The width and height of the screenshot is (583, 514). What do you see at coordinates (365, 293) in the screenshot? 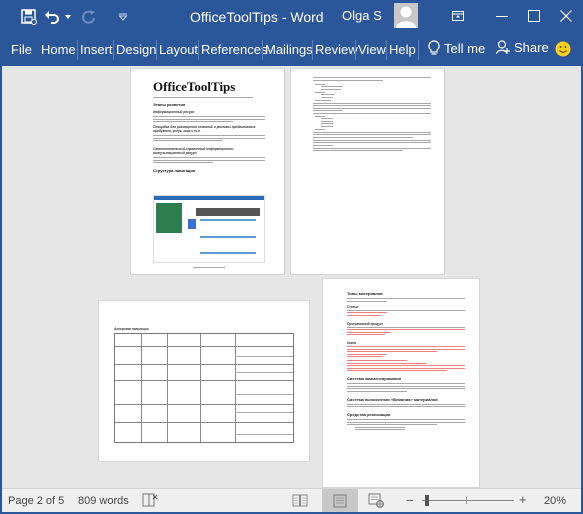
I see `heading-material-types: Типы материалов` at bounding box center [365, 293].